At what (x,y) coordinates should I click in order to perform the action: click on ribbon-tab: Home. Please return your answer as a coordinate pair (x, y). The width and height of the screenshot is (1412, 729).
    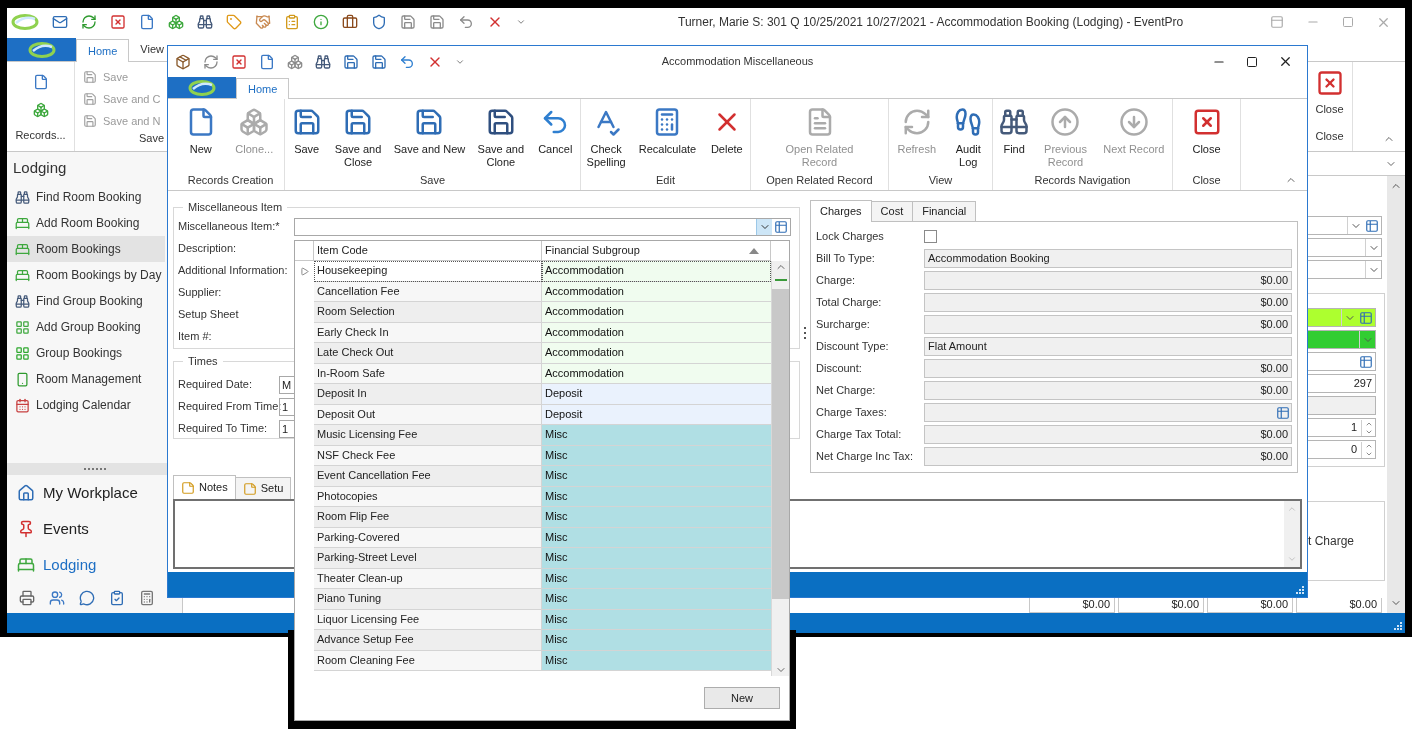
    Looking at the image, I should click on (263, 88).